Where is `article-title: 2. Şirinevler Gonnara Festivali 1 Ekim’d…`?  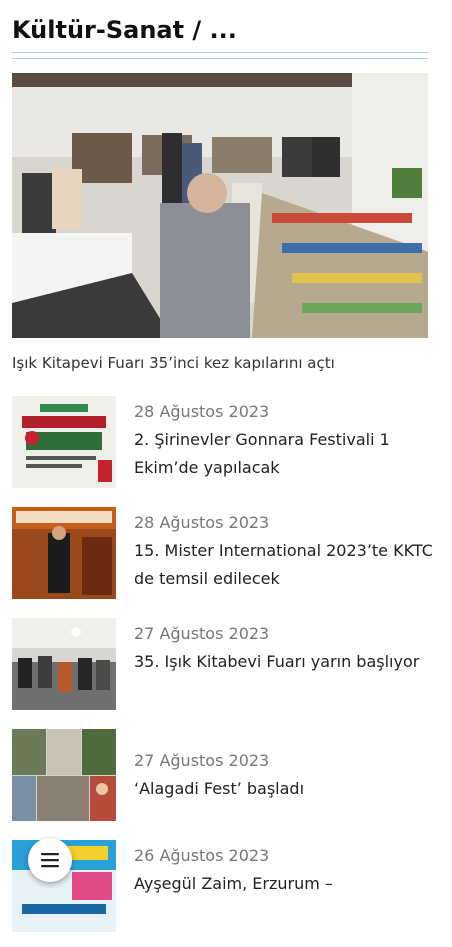 article-title: 2. Şirinevler Gonnara Festivali 1 Ekim’d… is located at coordinates (288, 454).